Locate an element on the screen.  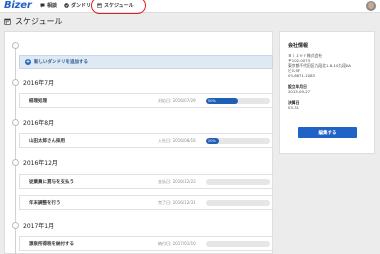
task-date: 対応日: 2016/07/29 is located at coordinates (177, 100).